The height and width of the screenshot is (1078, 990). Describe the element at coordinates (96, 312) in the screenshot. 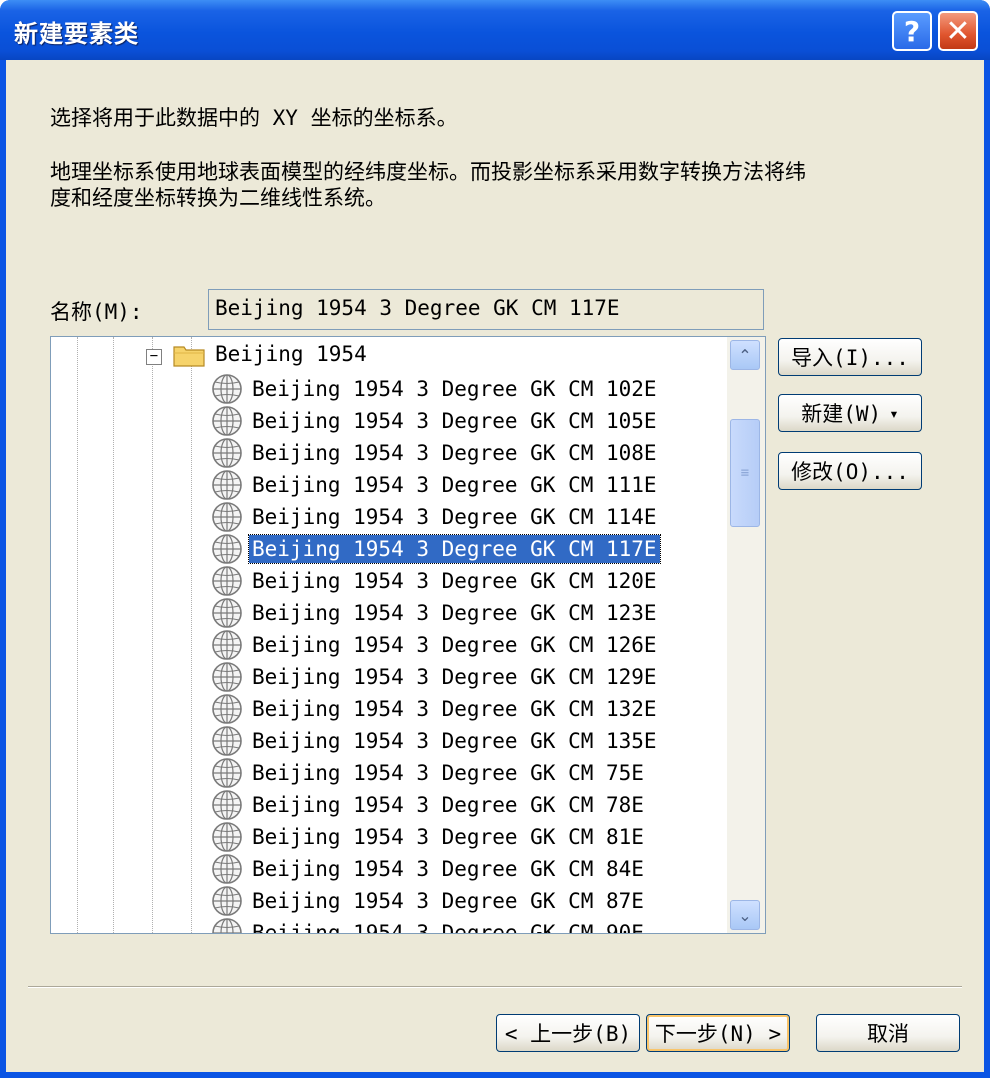

I see `name-label: 名称(M):` at that location.